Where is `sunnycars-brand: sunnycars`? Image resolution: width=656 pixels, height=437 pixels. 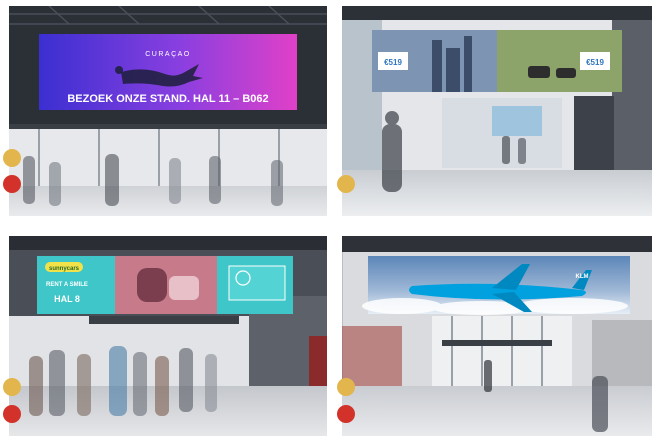 sunnycars-brand: sunnycars is located at coordinates (64, 269).